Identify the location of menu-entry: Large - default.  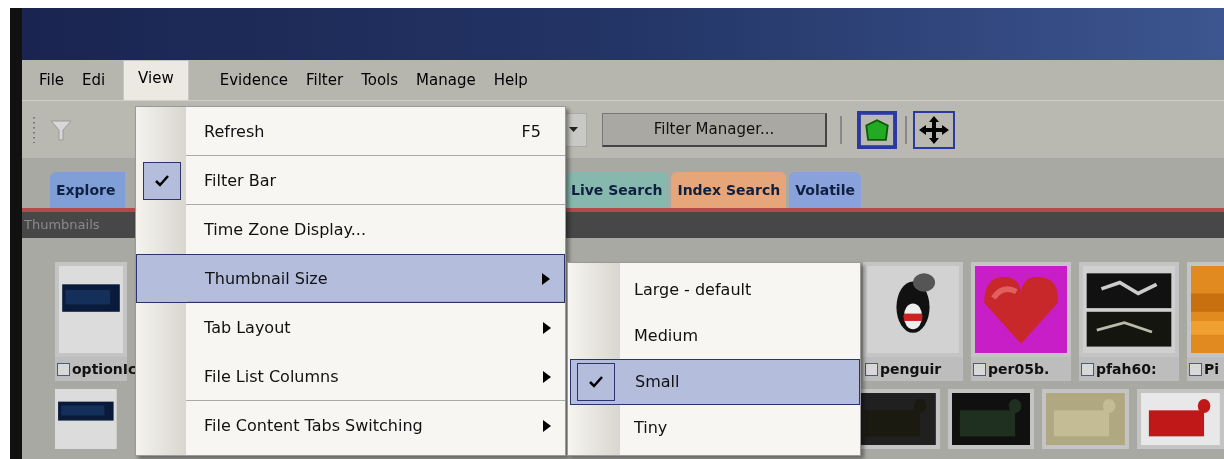
(715, 290).